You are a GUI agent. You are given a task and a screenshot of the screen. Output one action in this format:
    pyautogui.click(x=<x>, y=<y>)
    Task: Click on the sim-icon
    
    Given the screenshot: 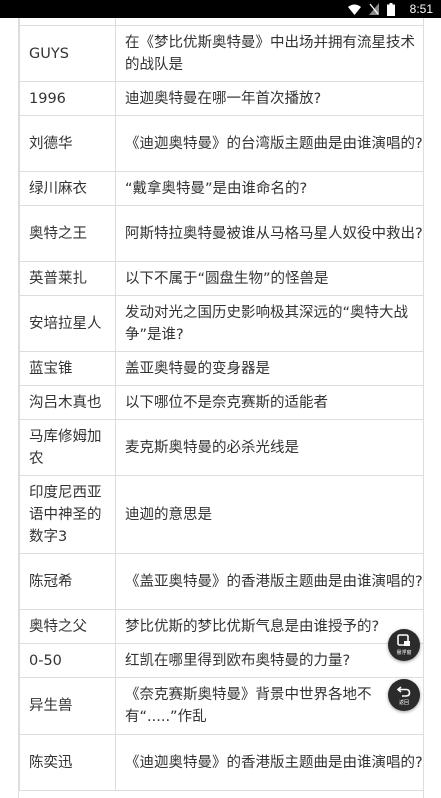 What is the action you would take?
    pyautogui.click(x=374, y=9)
    